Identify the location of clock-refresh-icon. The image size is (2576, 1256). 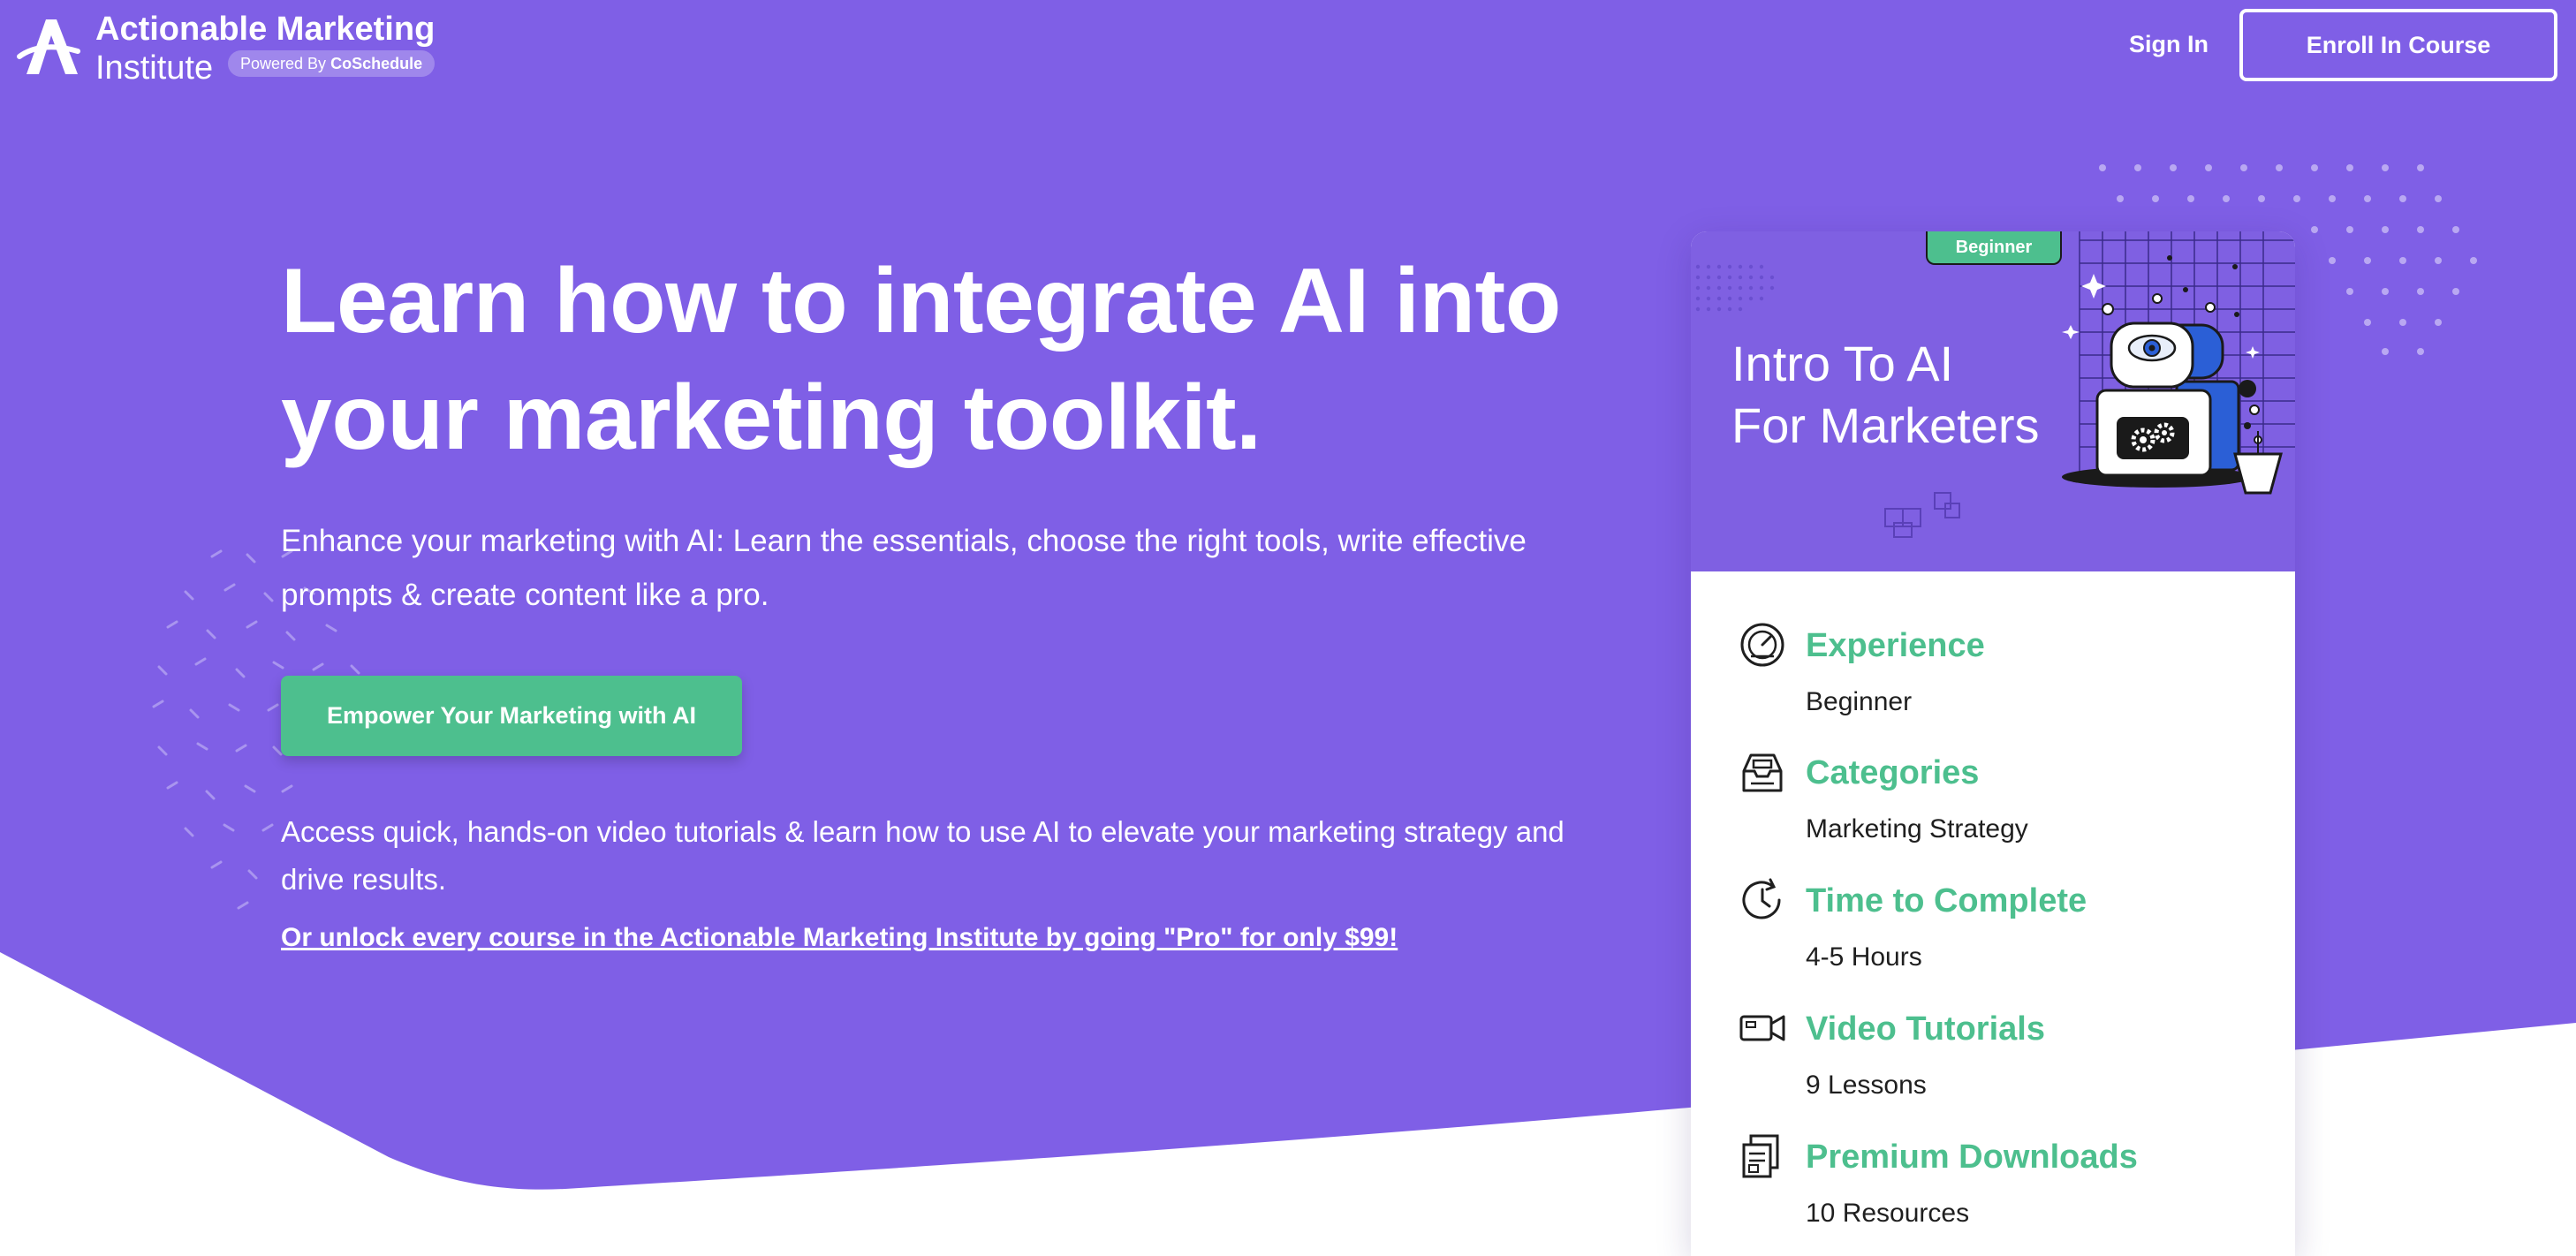
(1762, 898).